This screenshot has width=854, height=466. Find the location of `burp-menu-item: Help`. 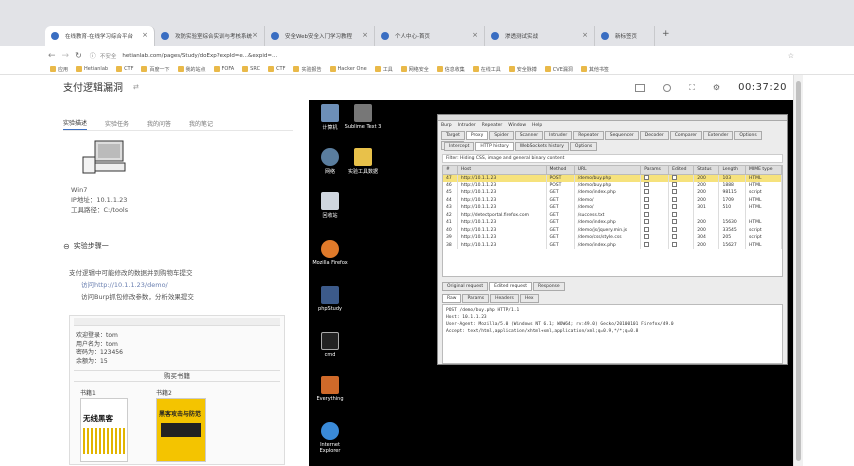

burp-menu-item: Help is located at coordinates (537, 125).